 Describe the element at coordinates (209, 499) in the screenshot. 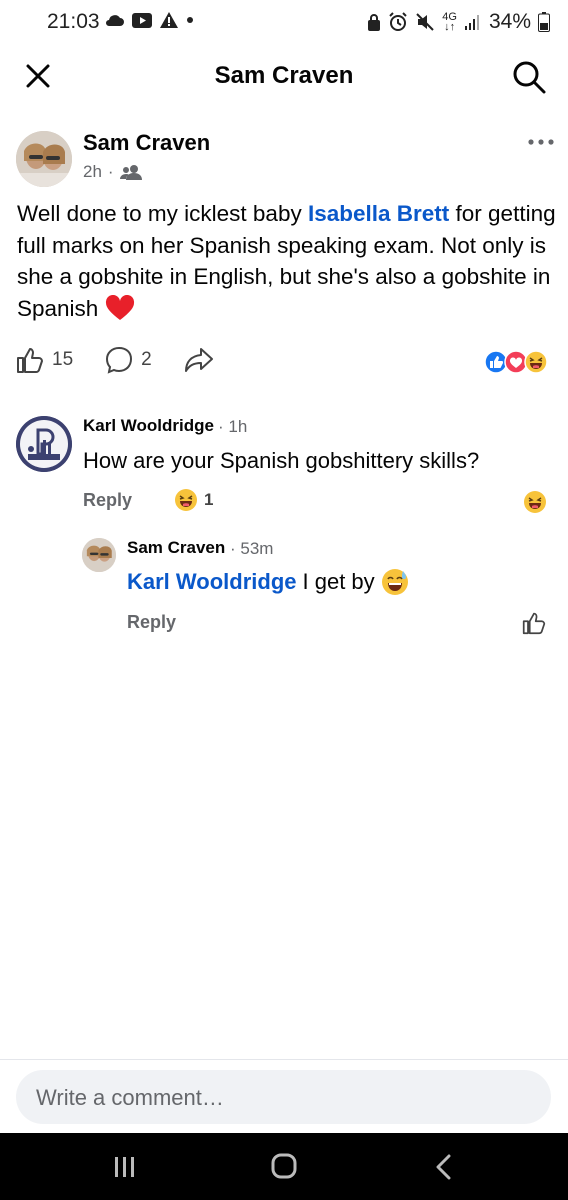

I see `comment-reaction-count: 1` at that location.